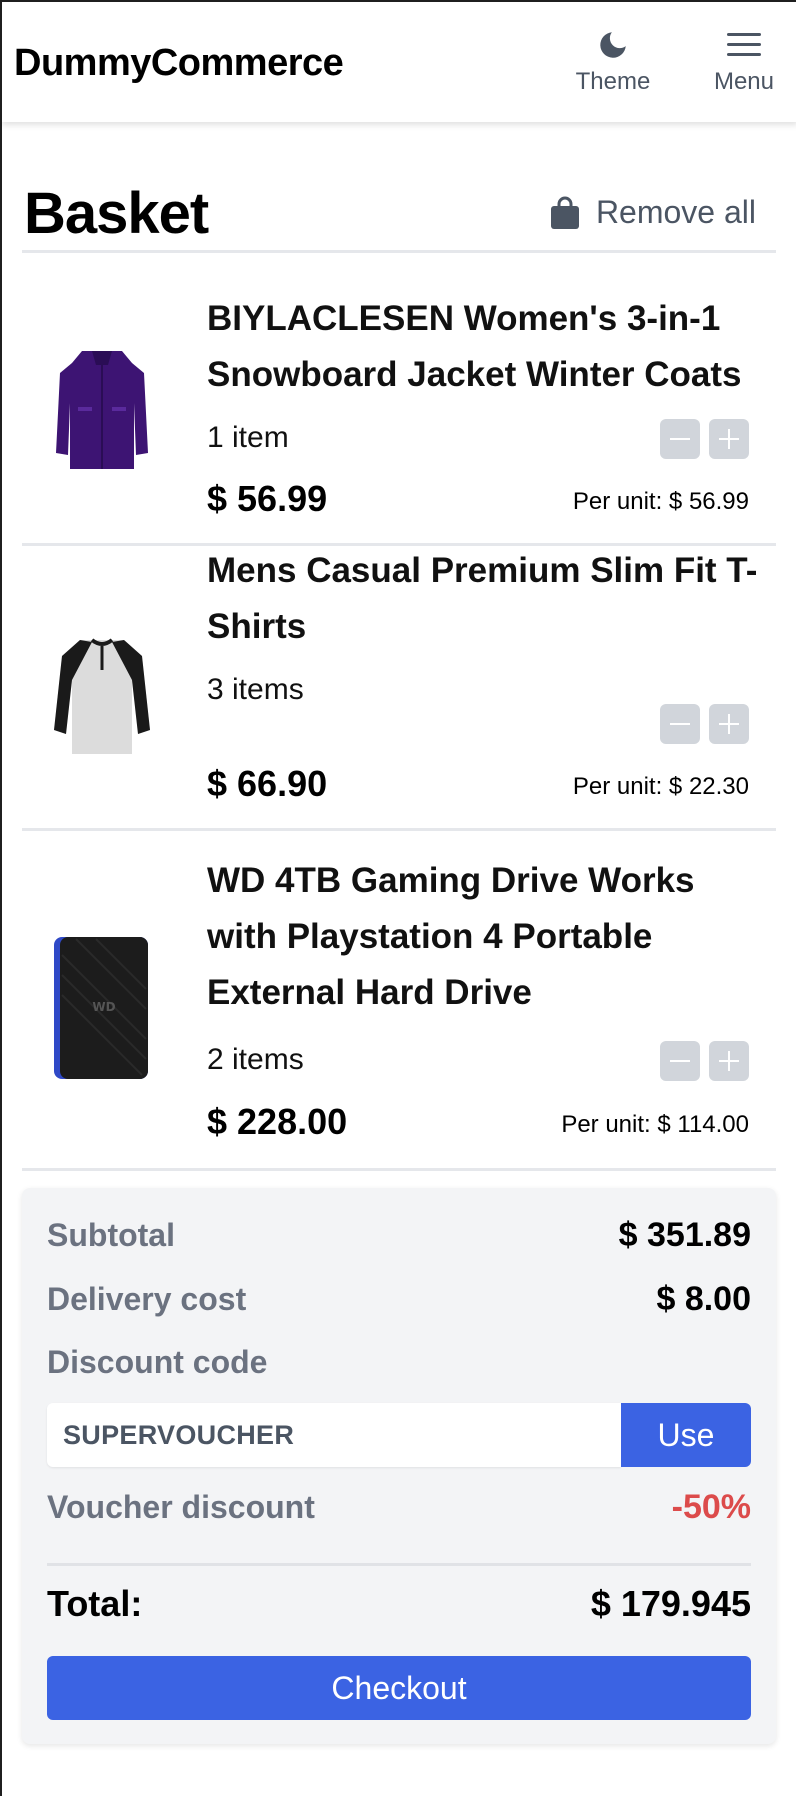 The width and height of the screenshot is (796, 1796). What do you see at coordinates (613, 45) in the screenshot?
I see `moon-icon` at bounding box center [613, 45].